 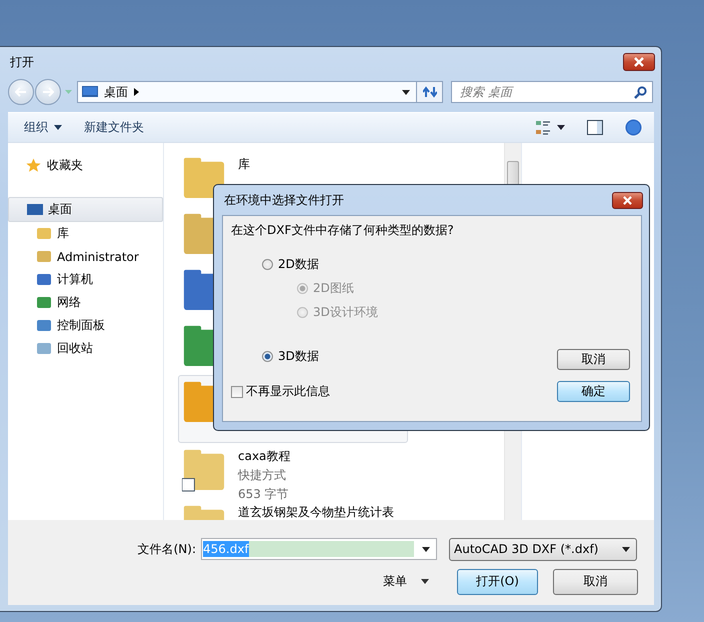 I want to click on dialog-title: 在环境中选择文件打开, so click(x=284, y=200).